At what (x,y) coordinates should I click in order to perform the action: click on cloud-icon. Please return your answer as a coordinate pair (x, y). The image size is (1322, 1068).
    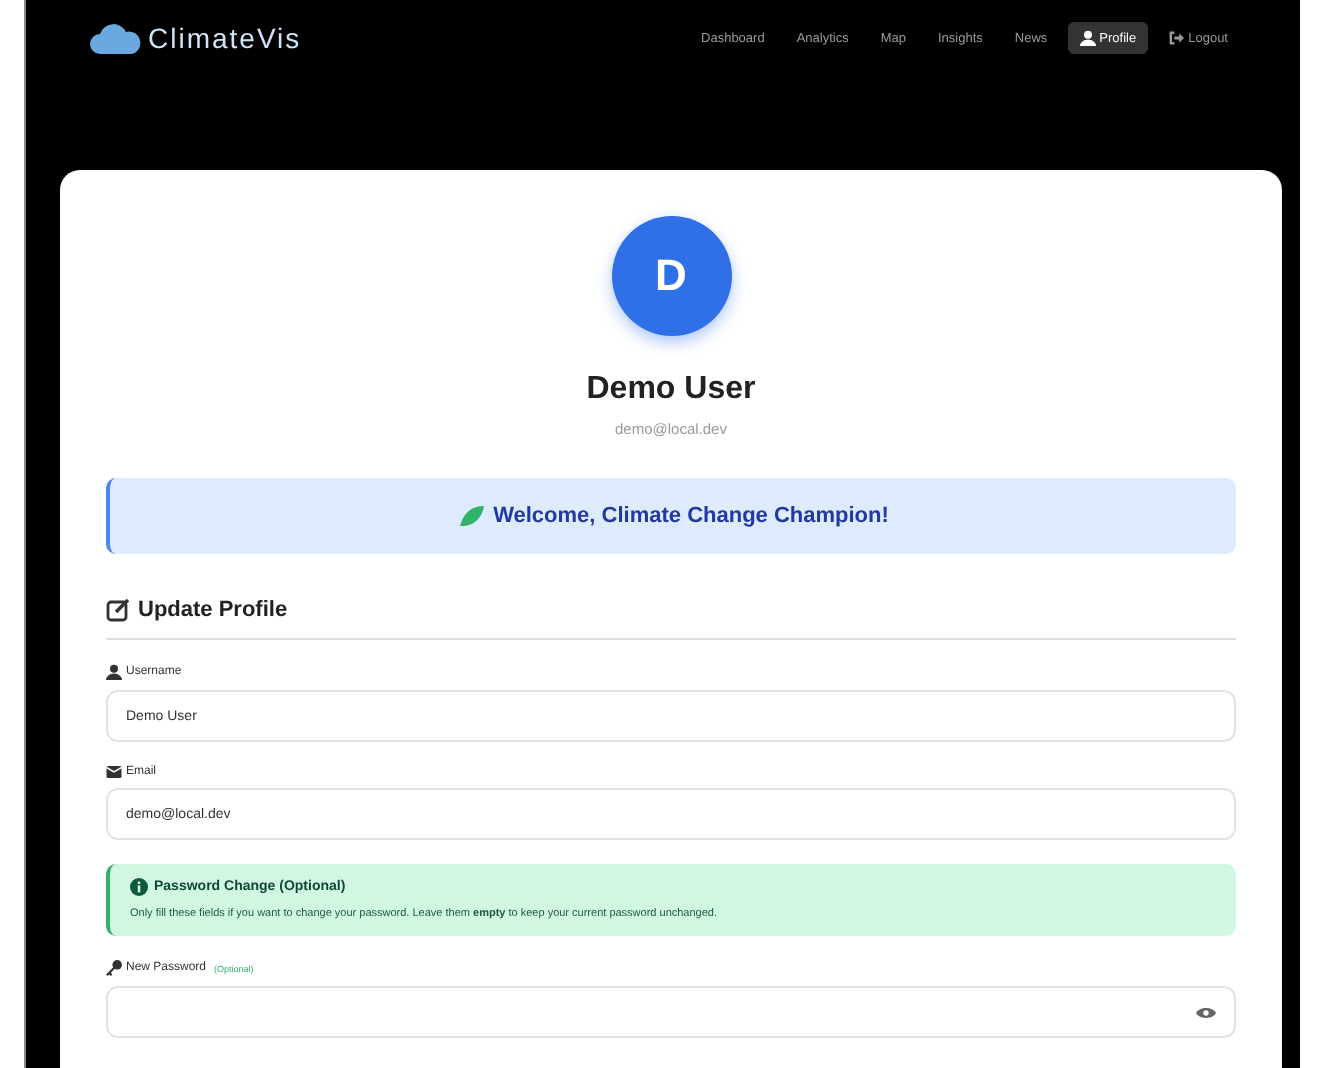
    Looking at the image, I should click on (116, 38).